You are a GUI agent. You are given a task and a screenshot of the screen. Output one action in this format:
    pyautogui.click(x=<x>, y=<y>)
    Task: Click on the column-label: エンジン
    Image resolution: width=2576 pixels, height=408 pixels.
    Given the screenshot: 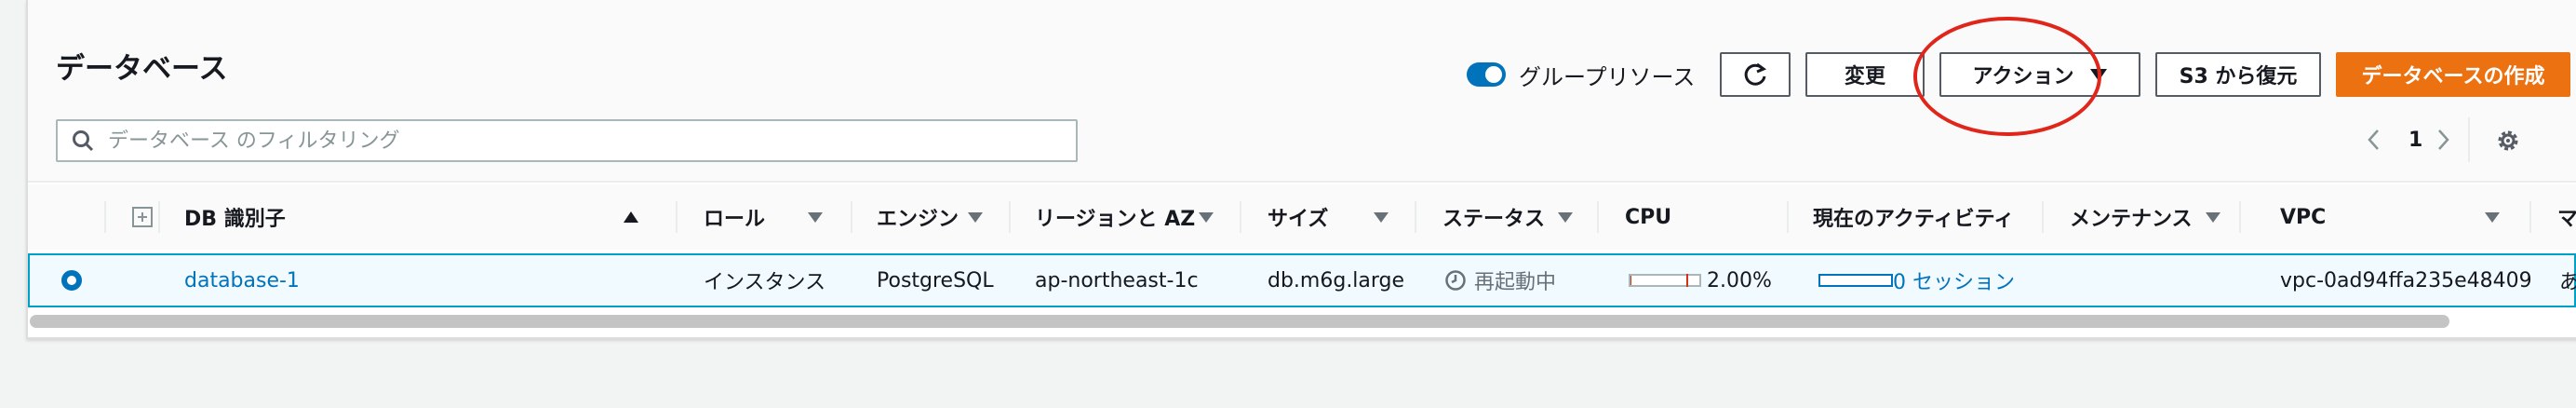 What is the action you would take?
    pyautogui.click(x=918, y=219)
    